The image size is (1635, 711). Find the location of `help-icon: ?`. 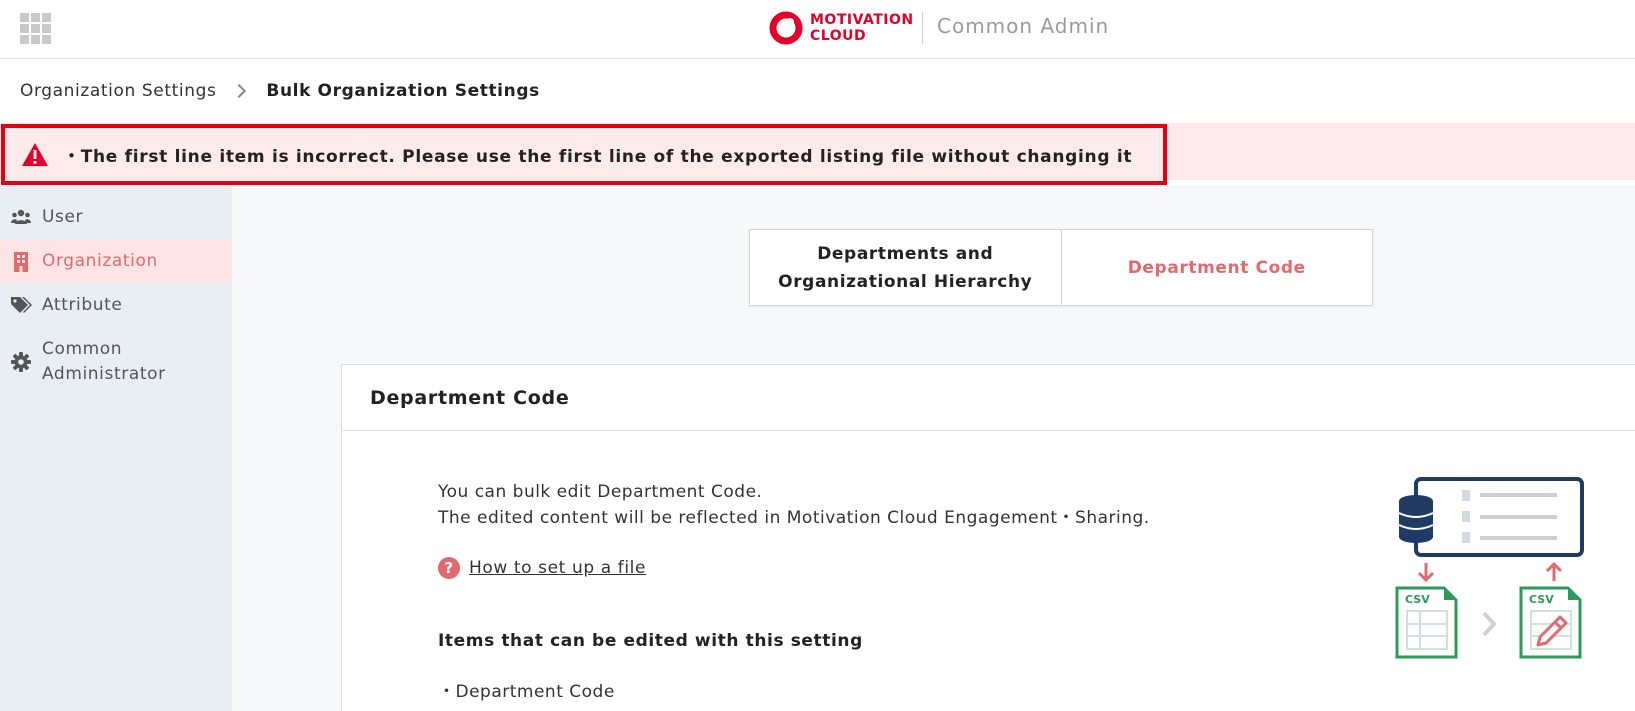

help-icon: ? is located at coordinates (449, 568).